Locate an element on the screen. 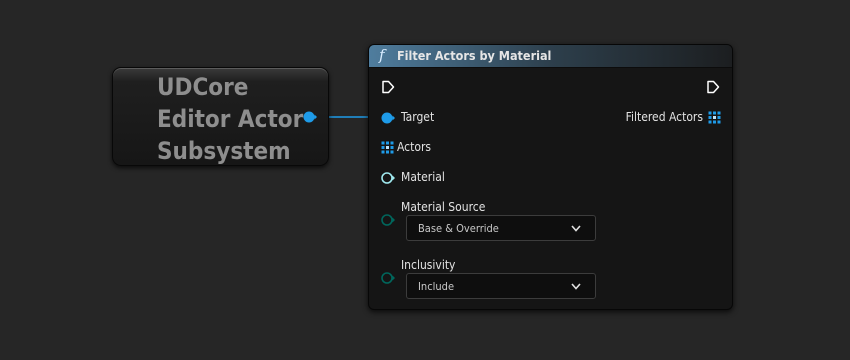 The image size is (850, 360). subsystem-variable-node: UDCore Editor Actor Subsystem is located at coordinates (220, 116).